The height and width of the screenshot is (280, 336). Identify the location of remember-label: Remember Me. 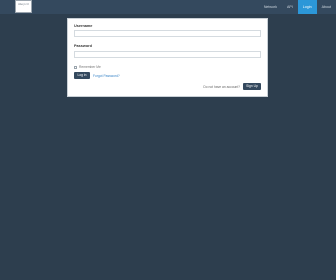
(90, 67).